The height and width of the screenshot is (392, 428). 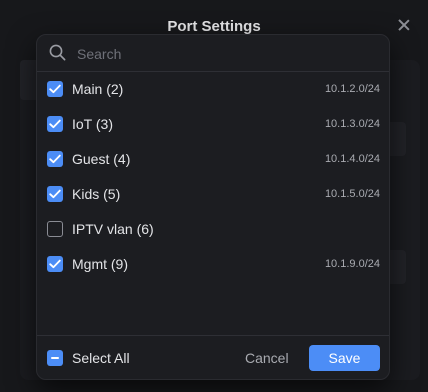 I want to click on network-label: Kids (5), so click(x=96, y=193).